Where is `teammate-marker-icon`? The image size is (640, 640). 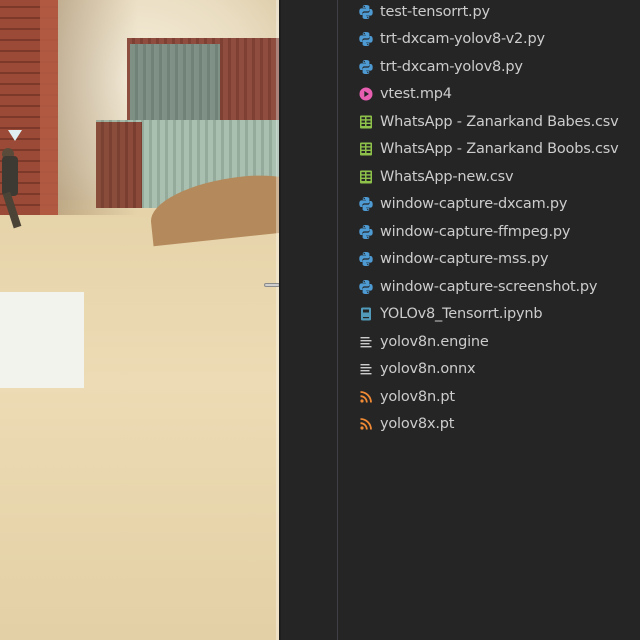
teammate-marker-icon is located at coordinates (15, 135).